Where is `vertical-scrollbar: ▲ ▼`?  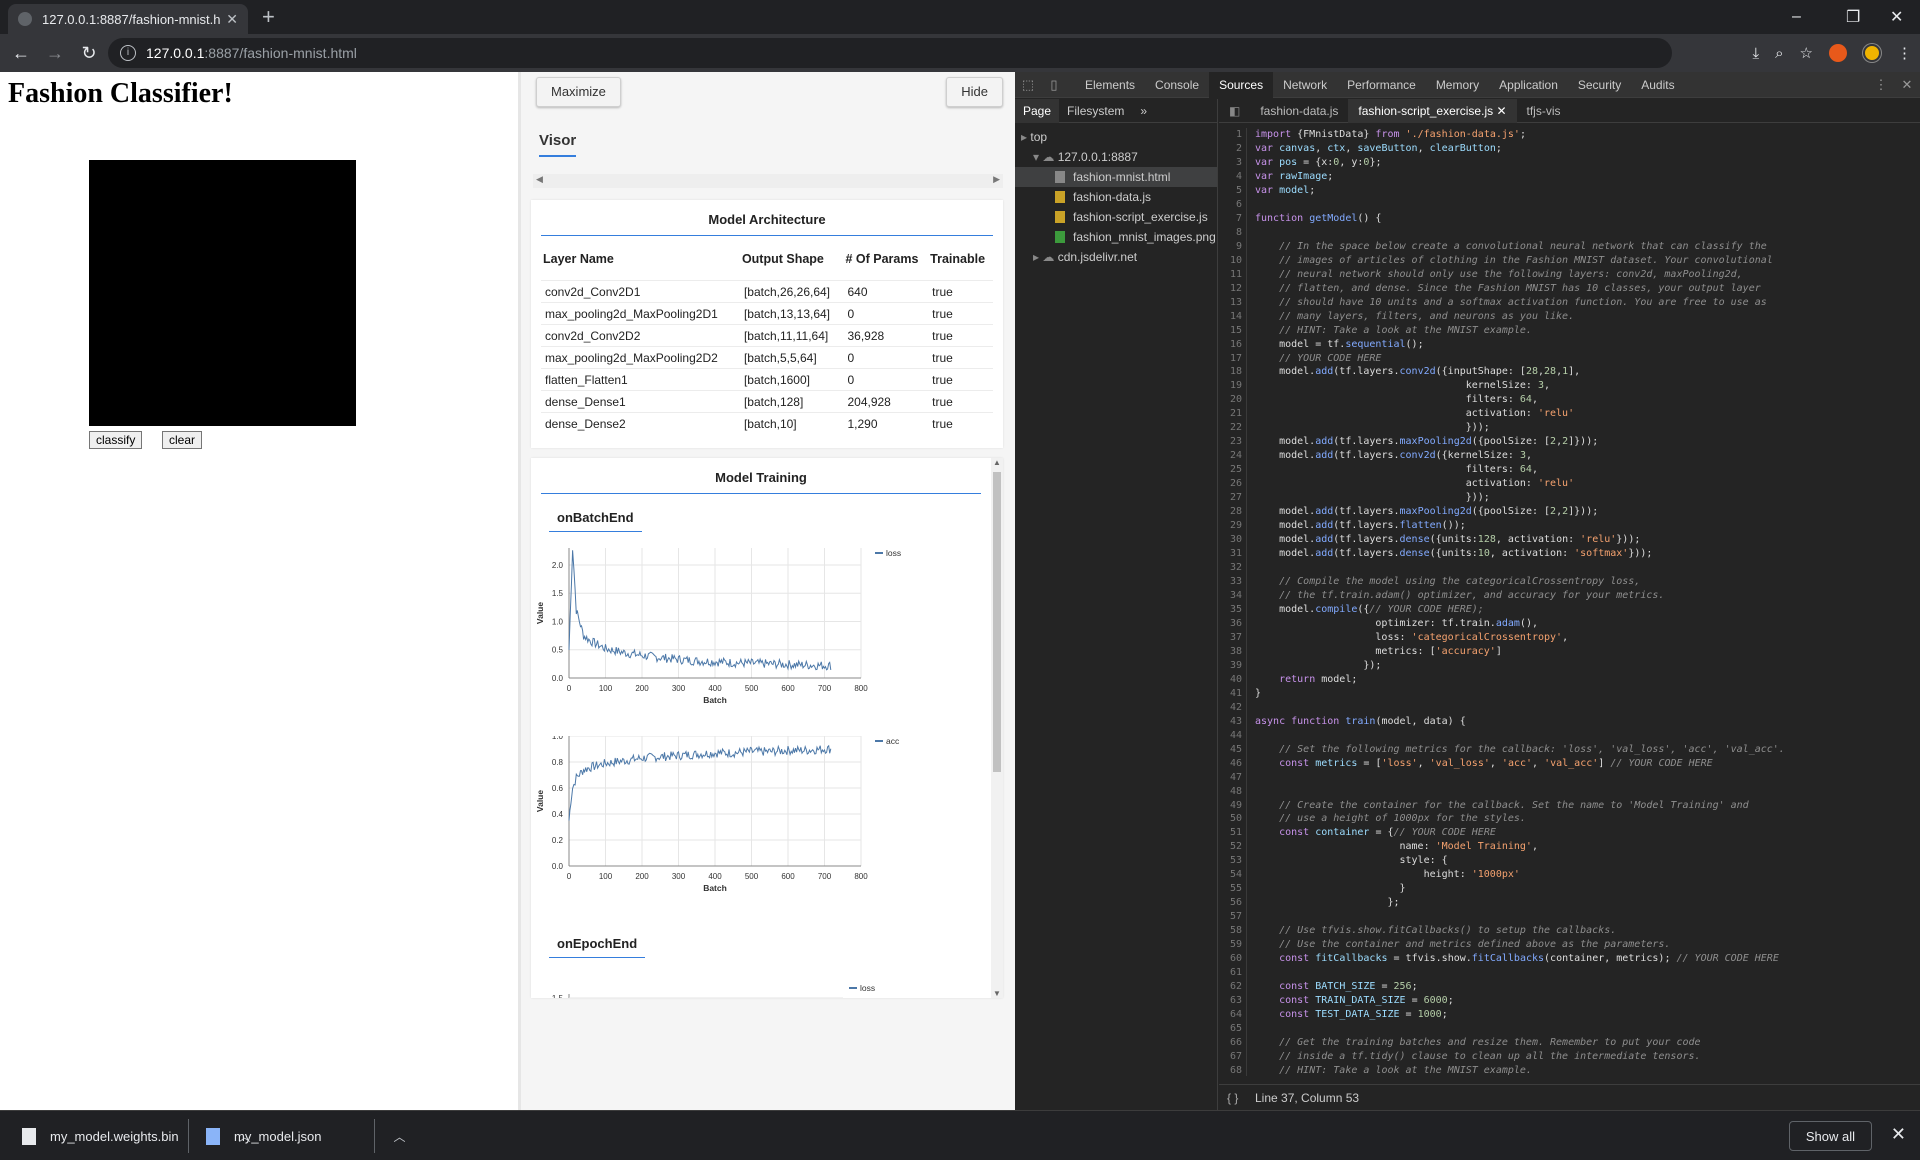
vertical-scrollbar: ▲ ▼ is located at coordinates (997, 728).